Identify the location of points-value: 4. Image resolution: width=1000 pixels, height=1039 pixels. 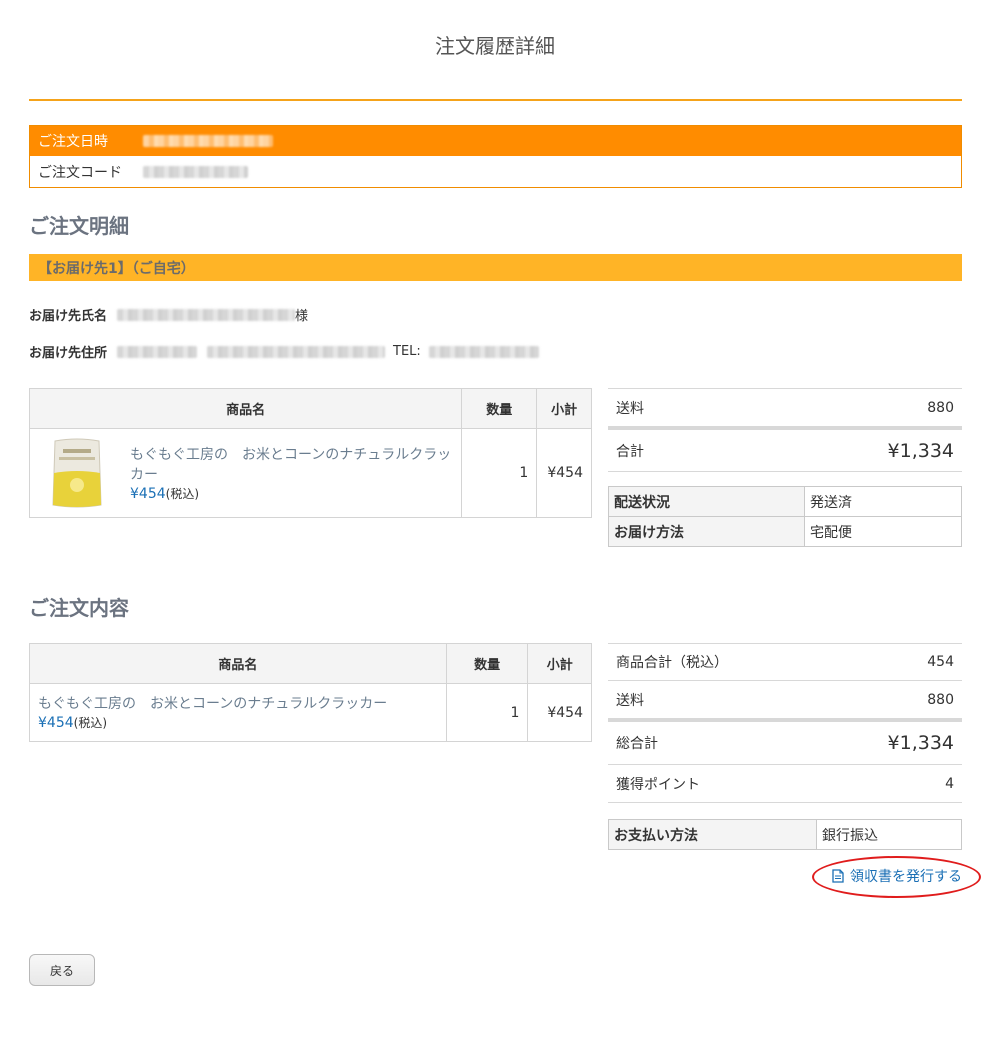
(949, 783).